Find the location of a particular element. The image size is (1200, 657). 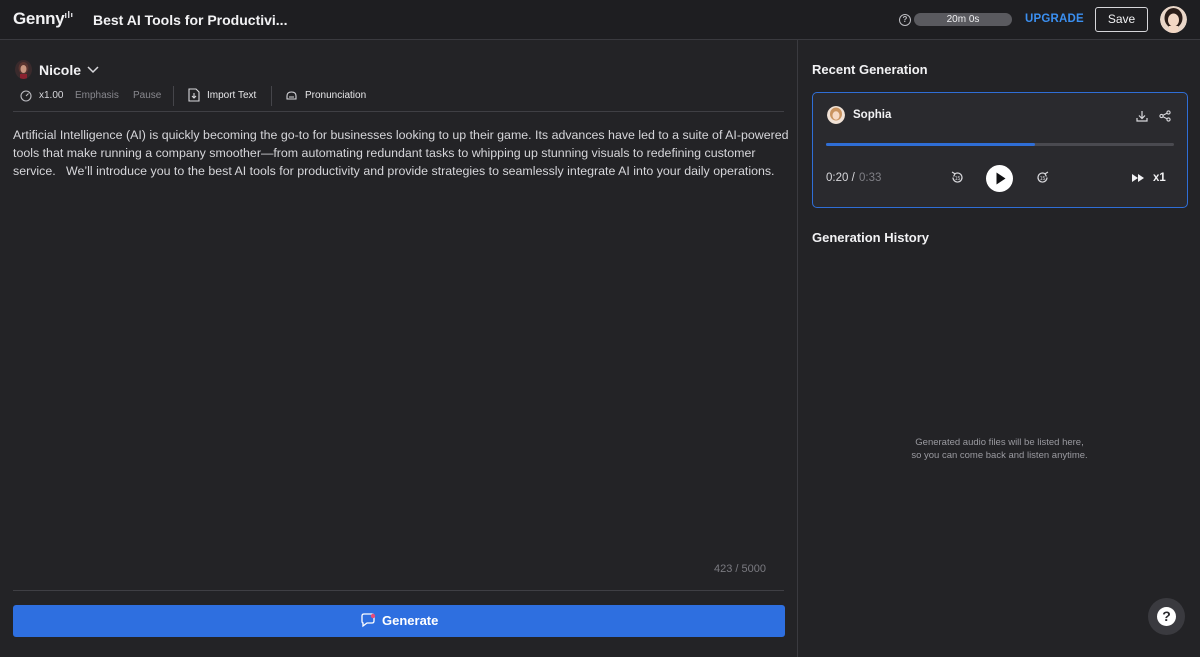

download-icon is located at coordinates (1142, 116).